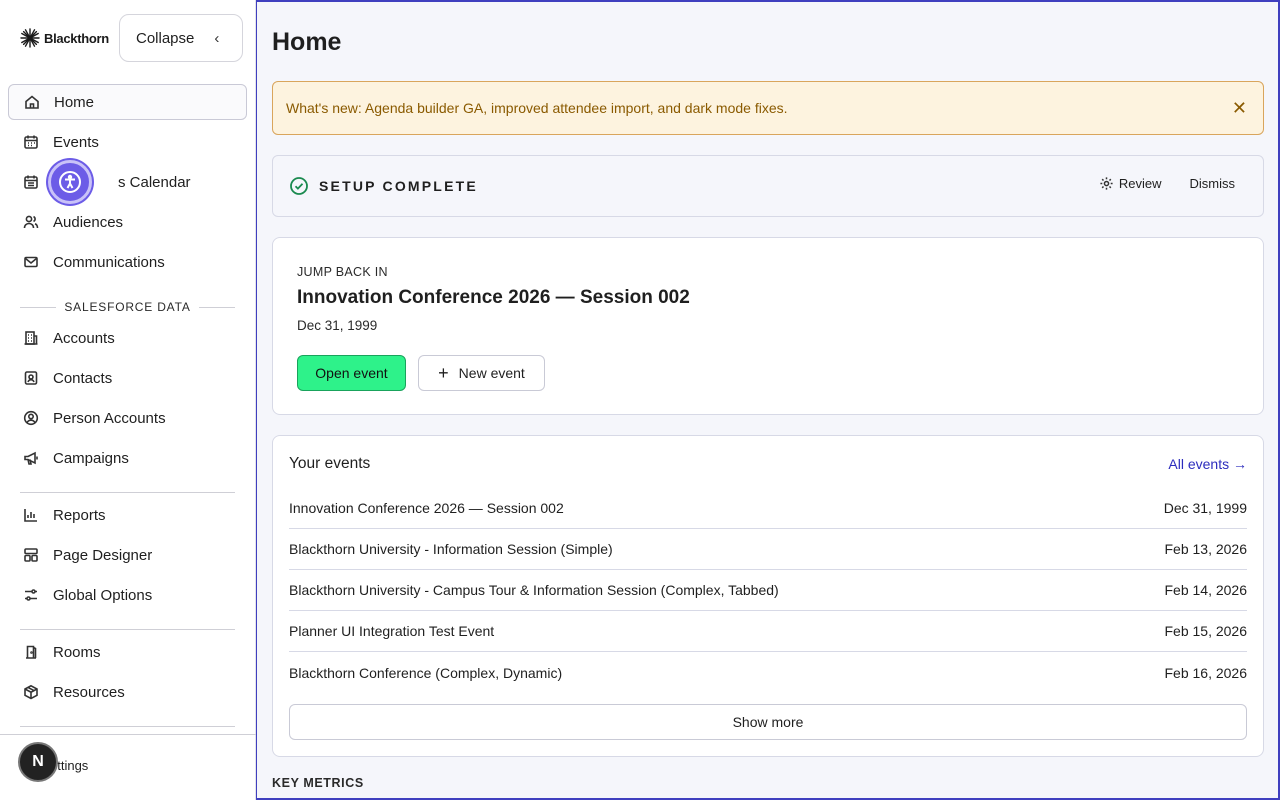  I want to click on accessibility-icon, so click(70, 182).